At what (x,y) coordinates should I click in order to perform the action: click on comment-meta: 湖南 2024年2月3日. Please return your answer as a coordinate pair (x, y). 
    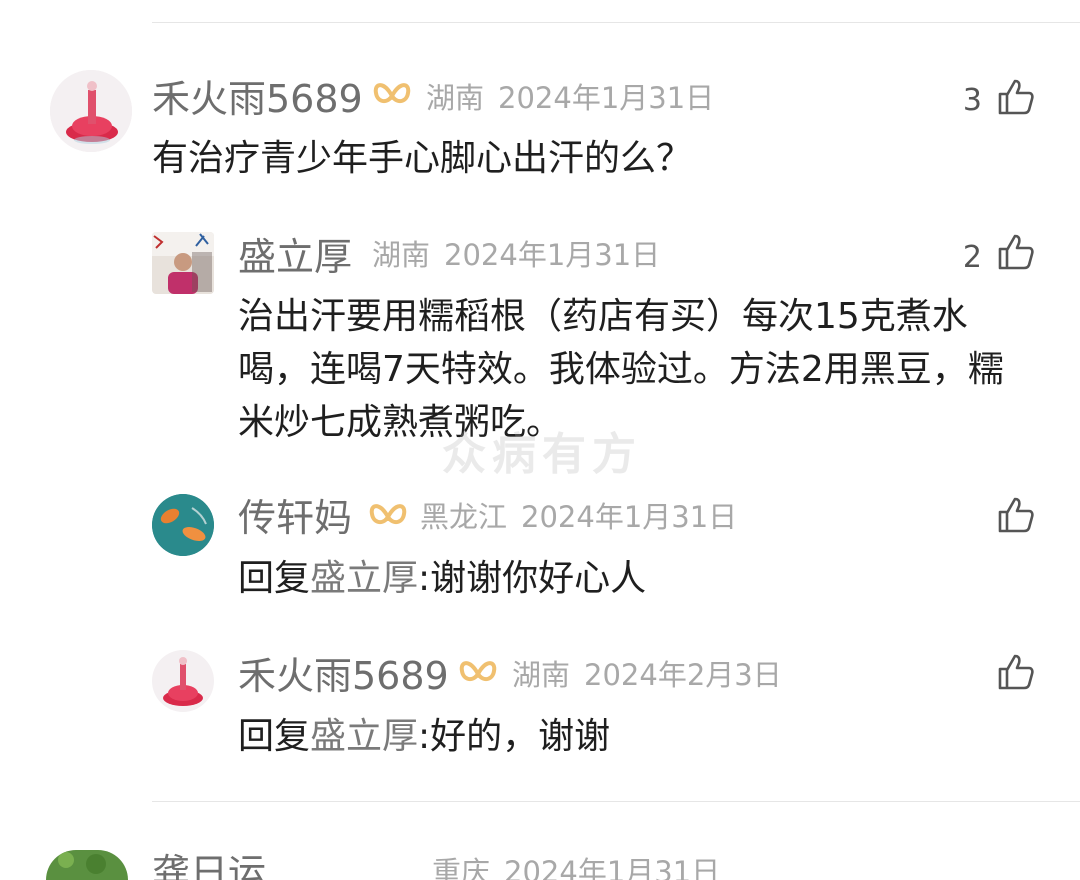
    Looking at the image, I should click on (647, 675).